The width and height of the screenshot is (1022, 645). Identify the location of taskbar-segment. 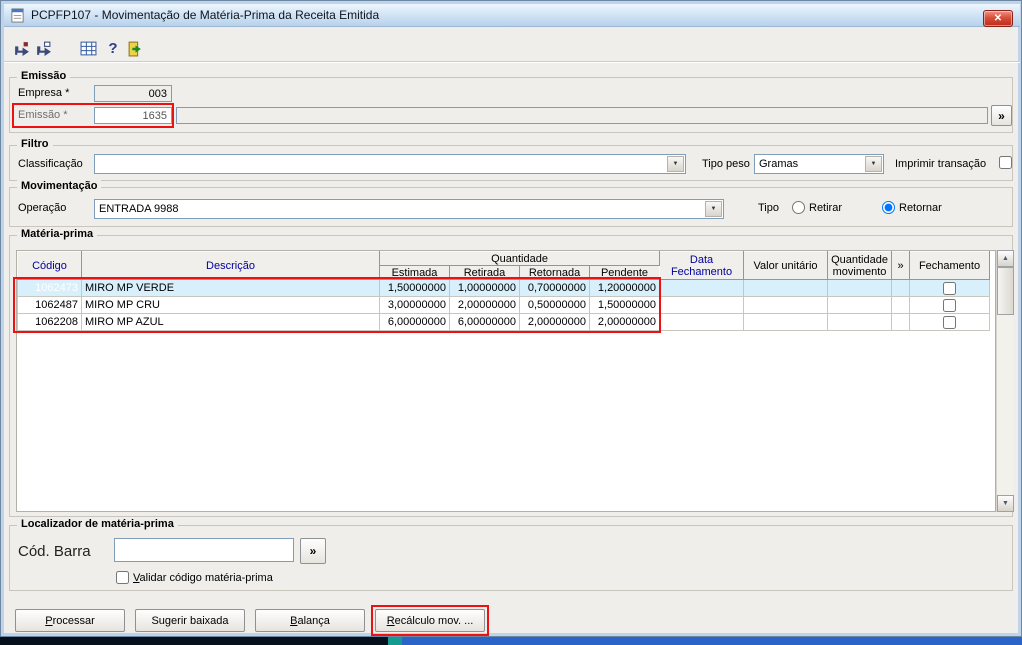
(712, 640).